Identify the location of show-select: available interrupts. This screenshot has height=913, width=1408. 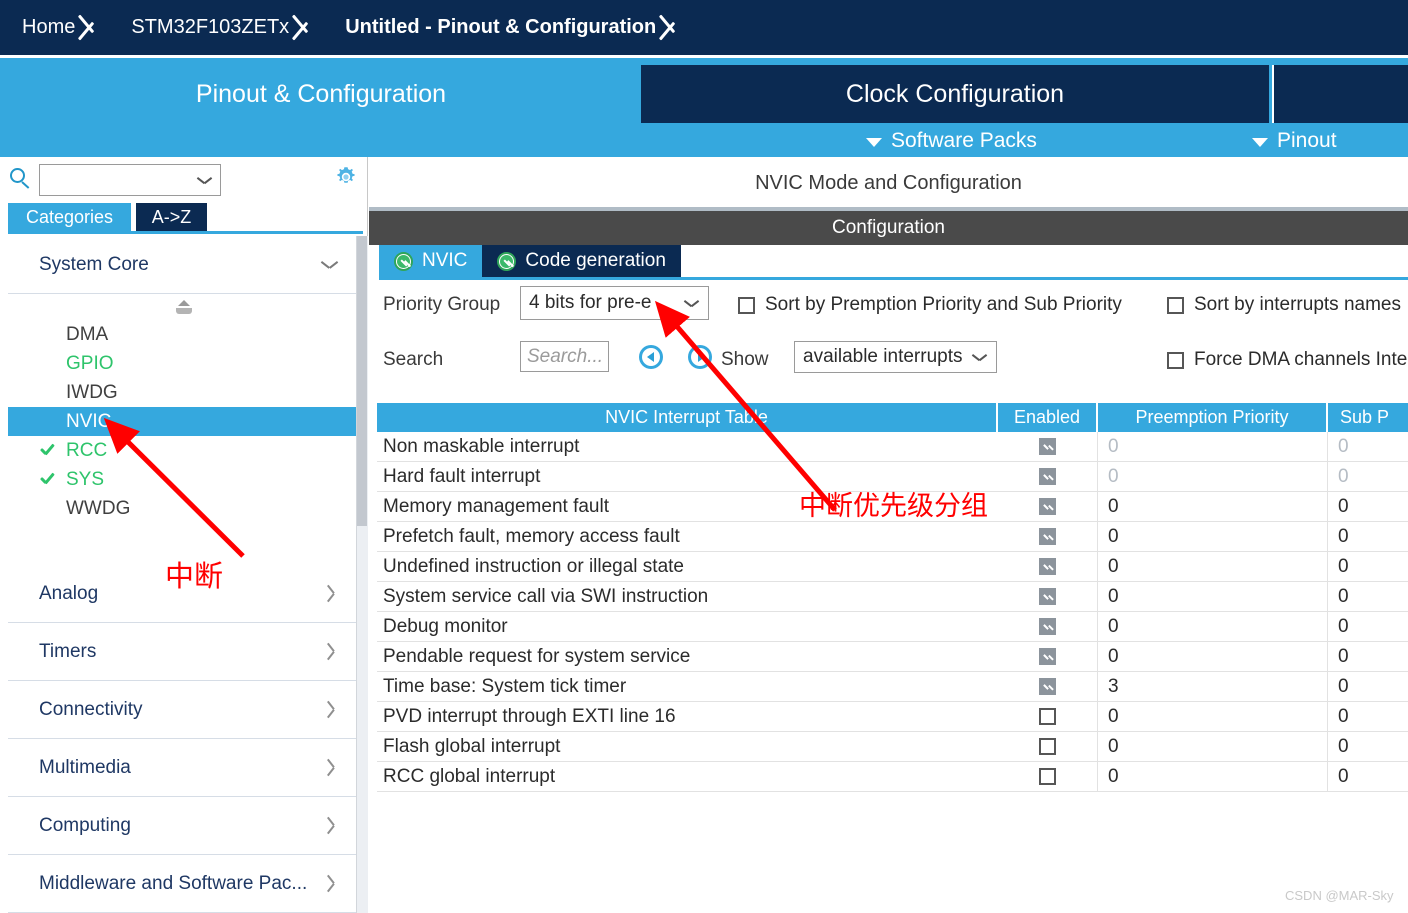
(895, 357).